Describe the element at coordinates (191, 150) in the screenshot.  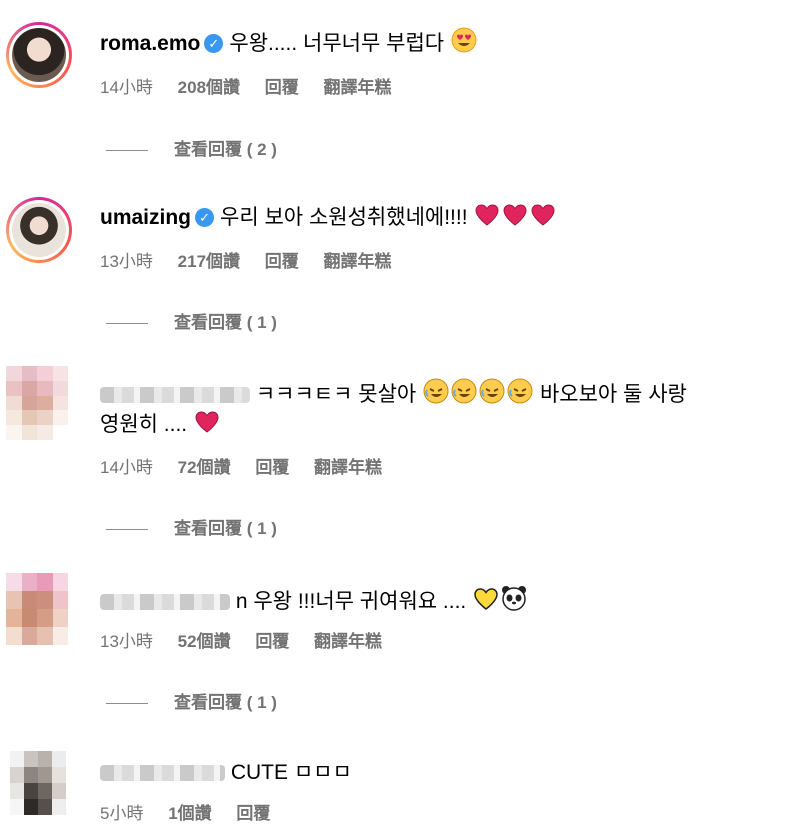
I see `view-replies-button: 查看回覆 ( 2 )` at that location.